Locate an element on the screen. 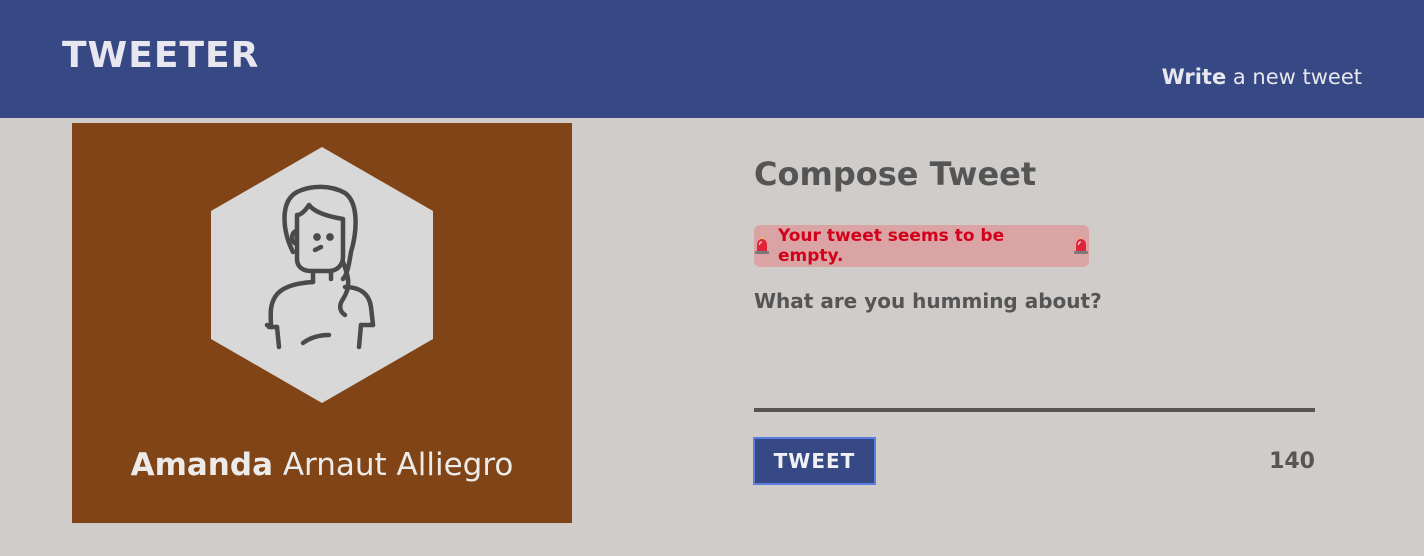 This screenshot has height=556, width=1424. character-counter: 140 is located at coordinates (1292, 461).